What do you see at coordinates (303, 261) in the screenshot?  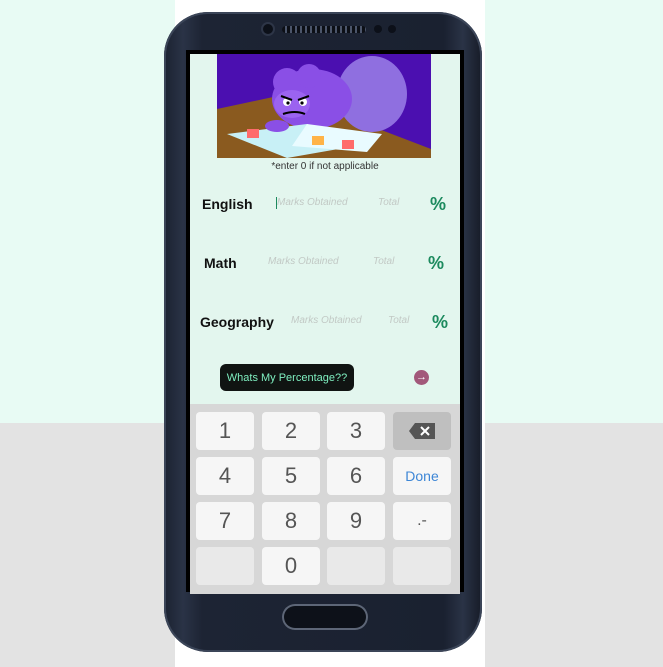 I see `marks-obtained-input-math: Marks Obtained` at bounding box center [303, 261].